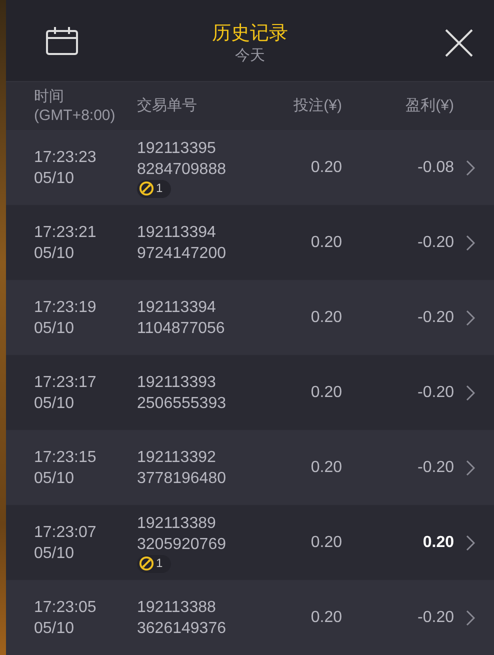 This screenshot has height=655, width=494. I want to click on order-number: 3778196480, so click(182, 478).